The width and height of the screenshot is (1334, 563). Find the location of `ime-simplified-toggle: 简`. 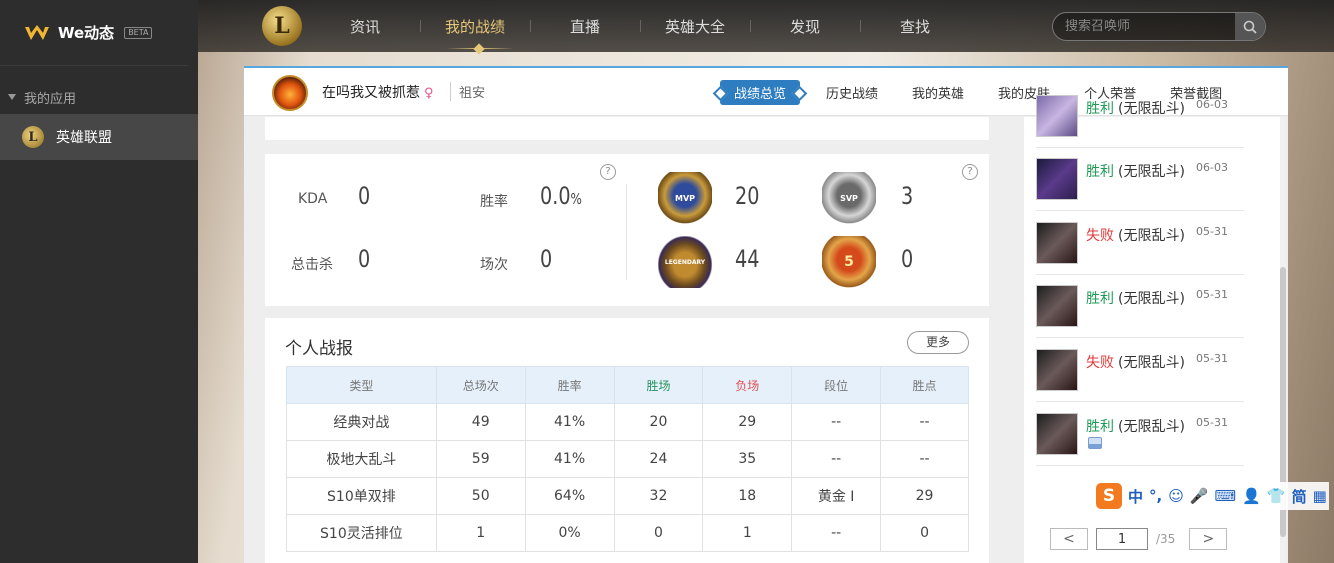

ime-simplified-toggle: 简 is located at coordinates (1299, 496).